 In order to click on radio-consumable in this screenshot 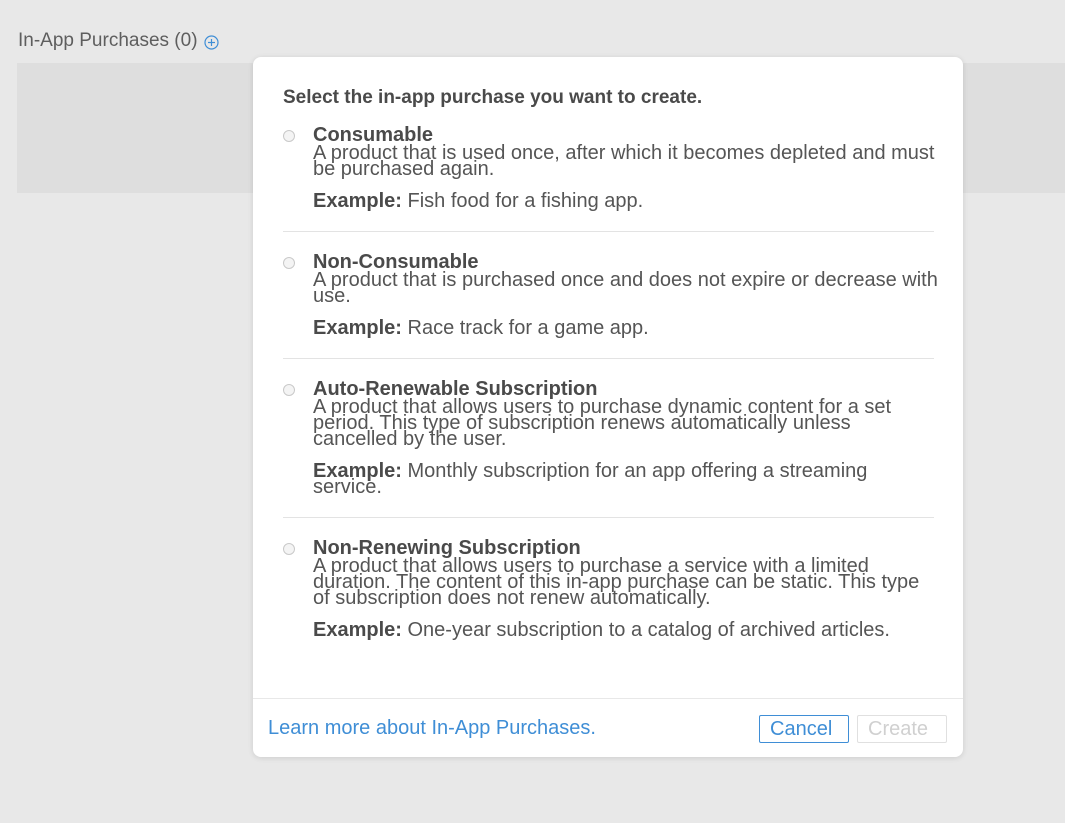, I will do `click(289, 136)`.